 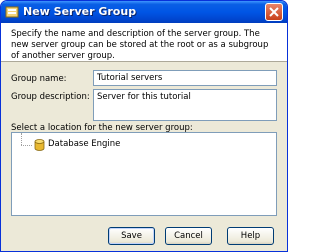 I want to click on close-icon, so click(x=274, y=12).